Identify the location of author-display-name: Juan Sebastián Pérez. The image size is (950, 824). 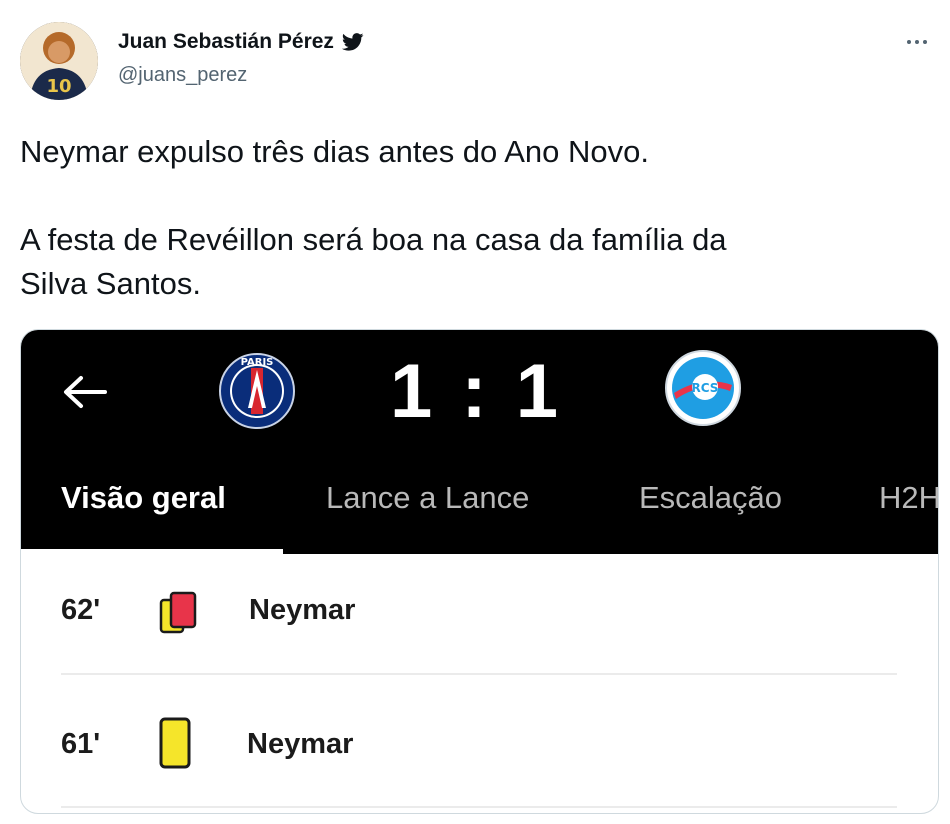
(226, 42).